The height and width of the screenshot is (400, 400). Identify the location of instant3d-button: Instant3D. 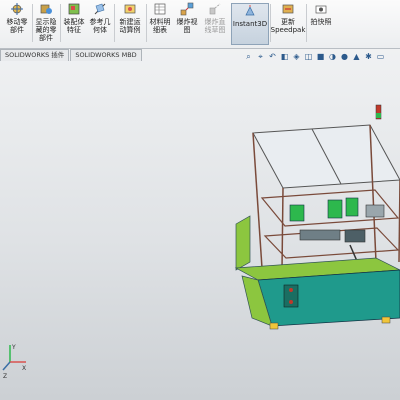
(250, 24).